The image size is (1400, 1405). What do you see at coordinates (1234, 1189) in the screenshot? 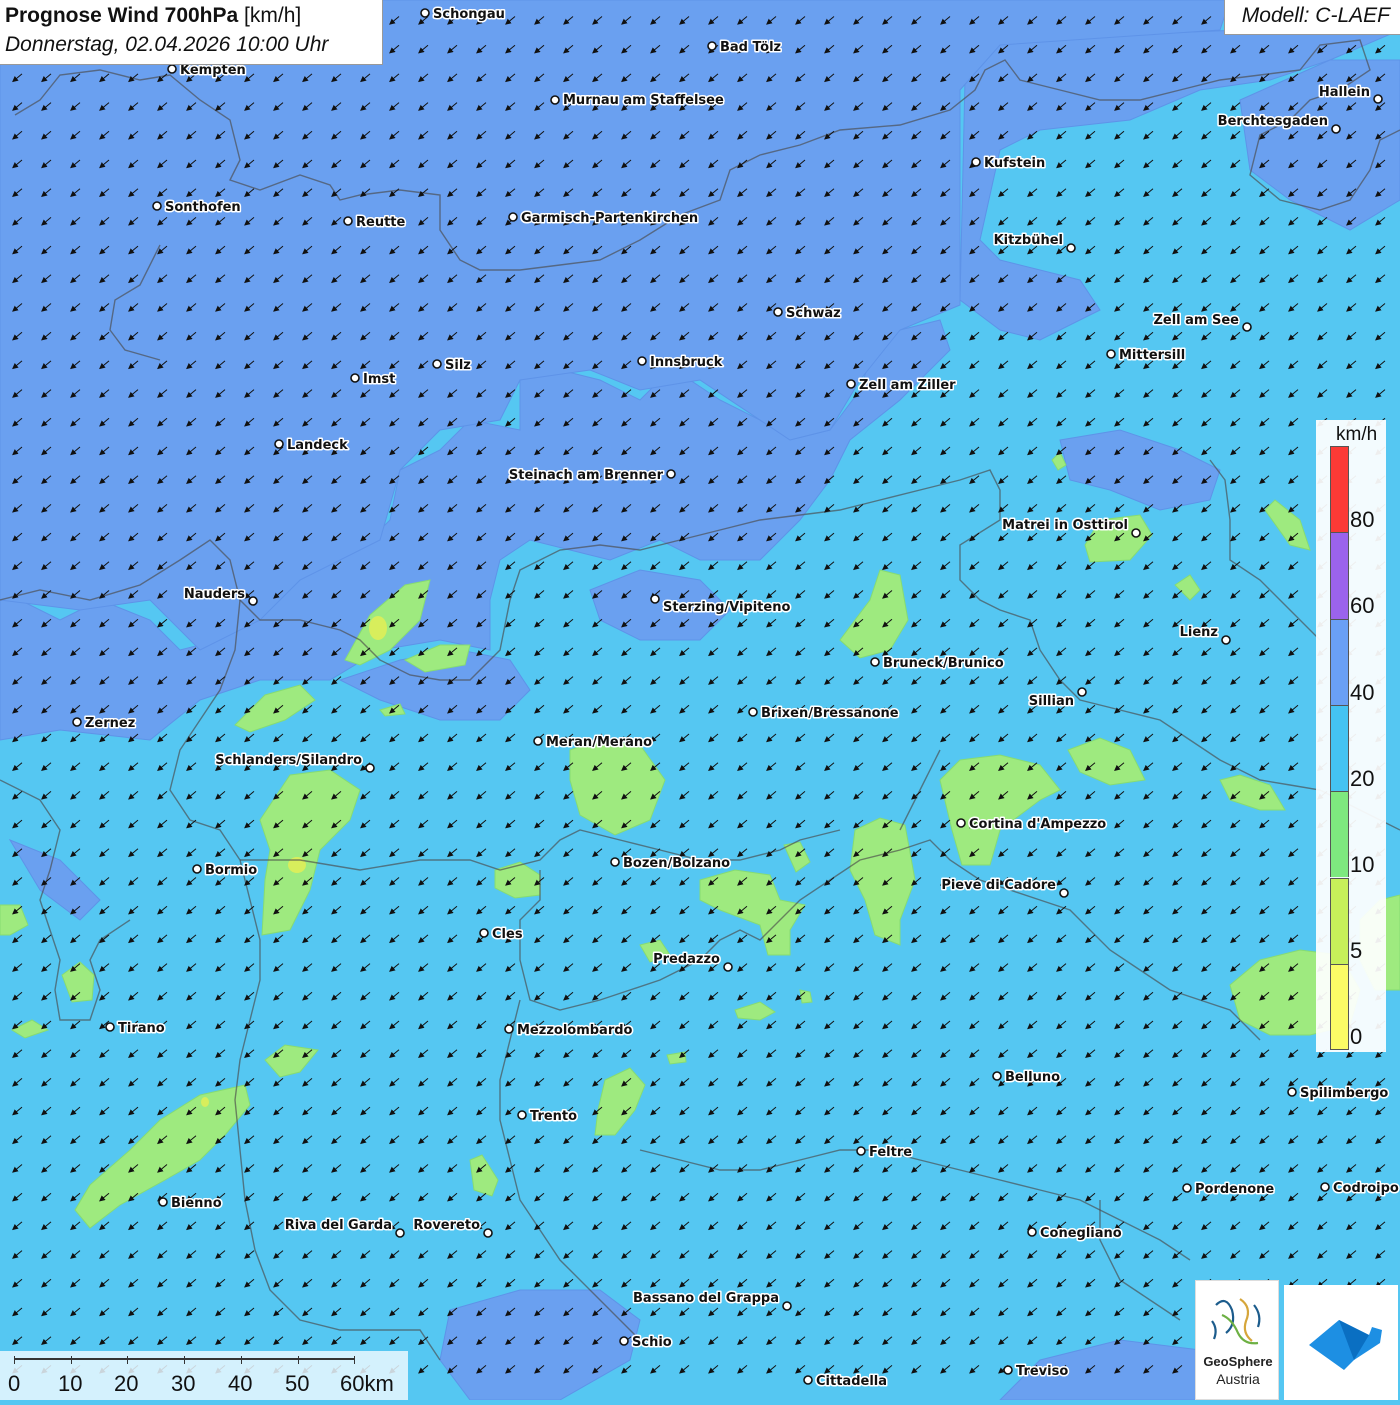
I see `city-label: Pordenone` at bounding box center [1234, 1189].